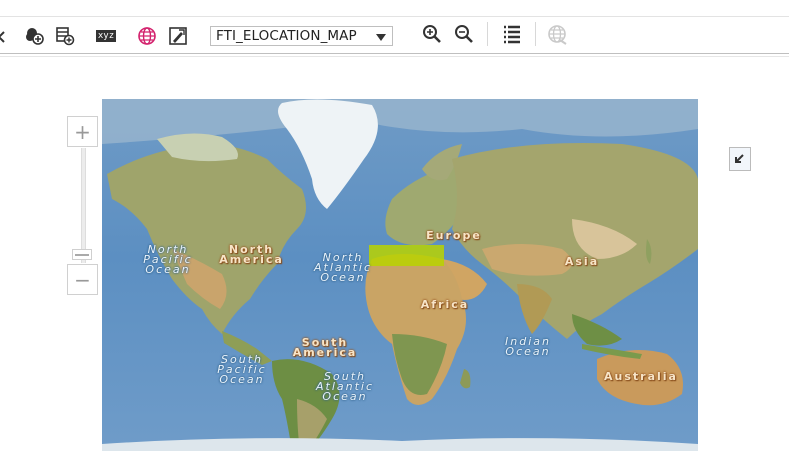 The height and width of the screenshot is (451, 789). I want to click on xyz-icon: xyz, so click(106, 36).